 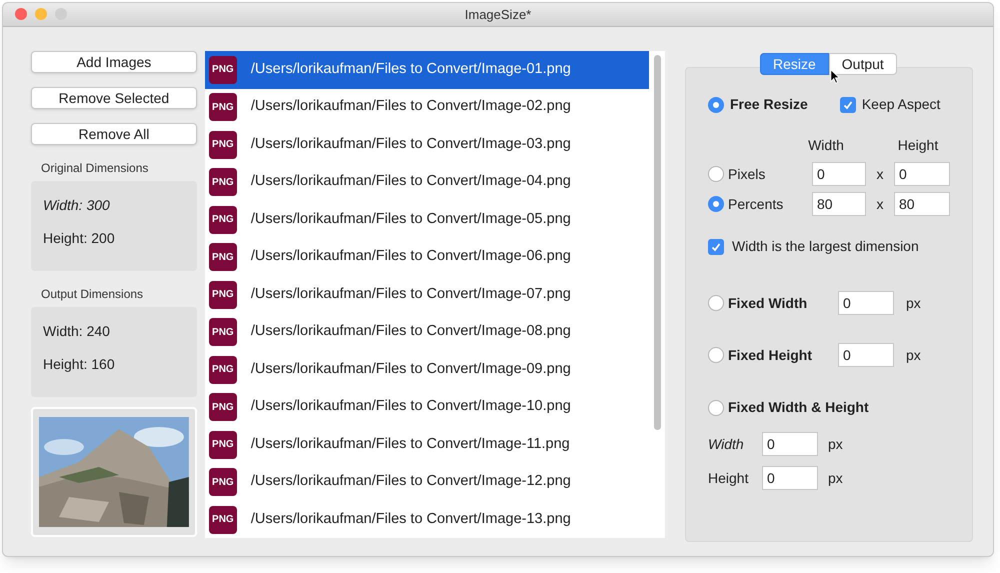 I want to click on file-path: /Users/lorikaufman/Files to Convert/Image-10.png, so click(x=410, y=406).